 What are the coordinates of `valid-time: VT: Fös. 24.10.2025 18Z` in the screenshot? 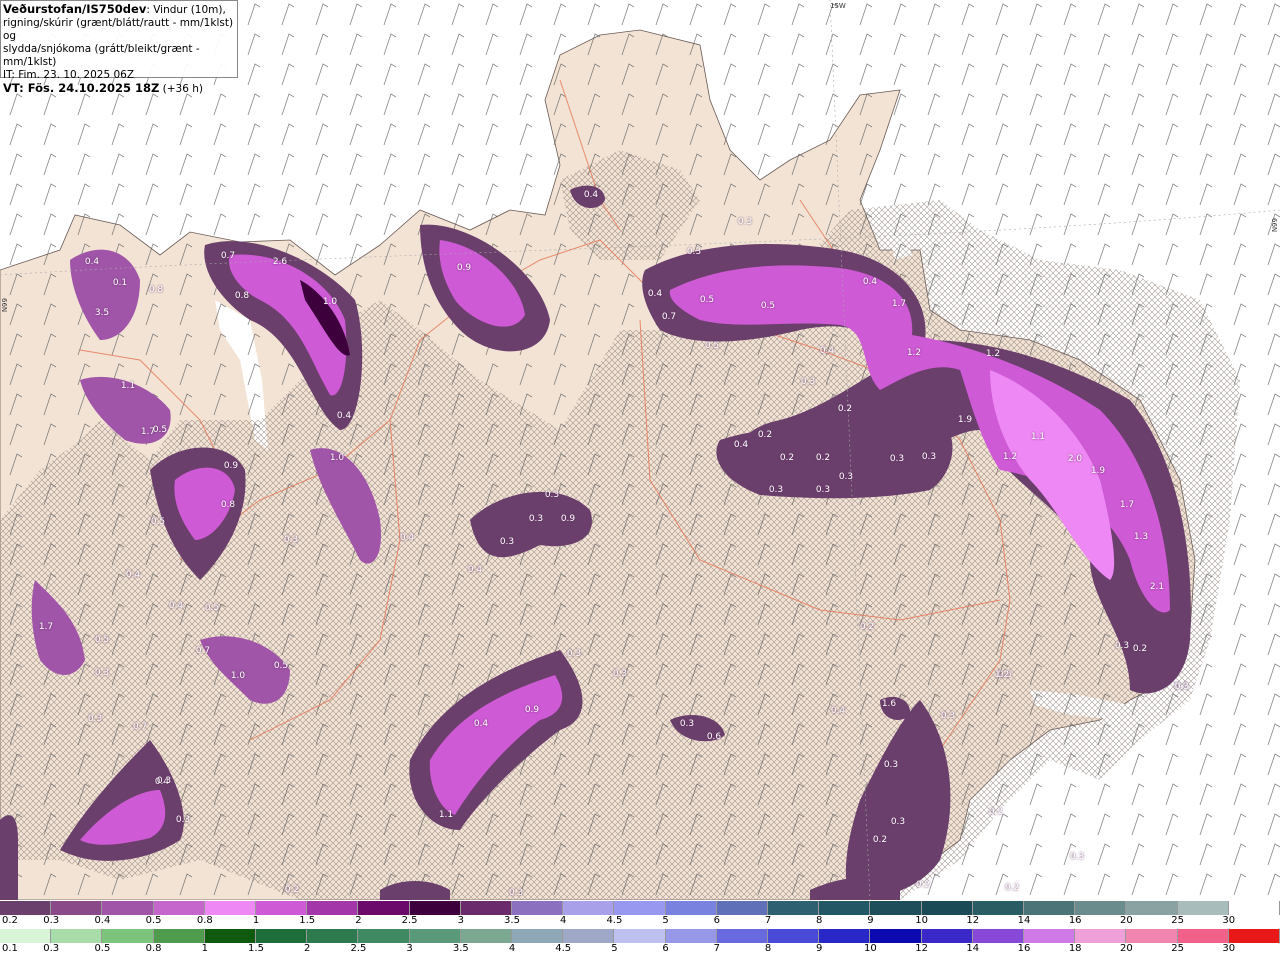 It's located at (81, 88).